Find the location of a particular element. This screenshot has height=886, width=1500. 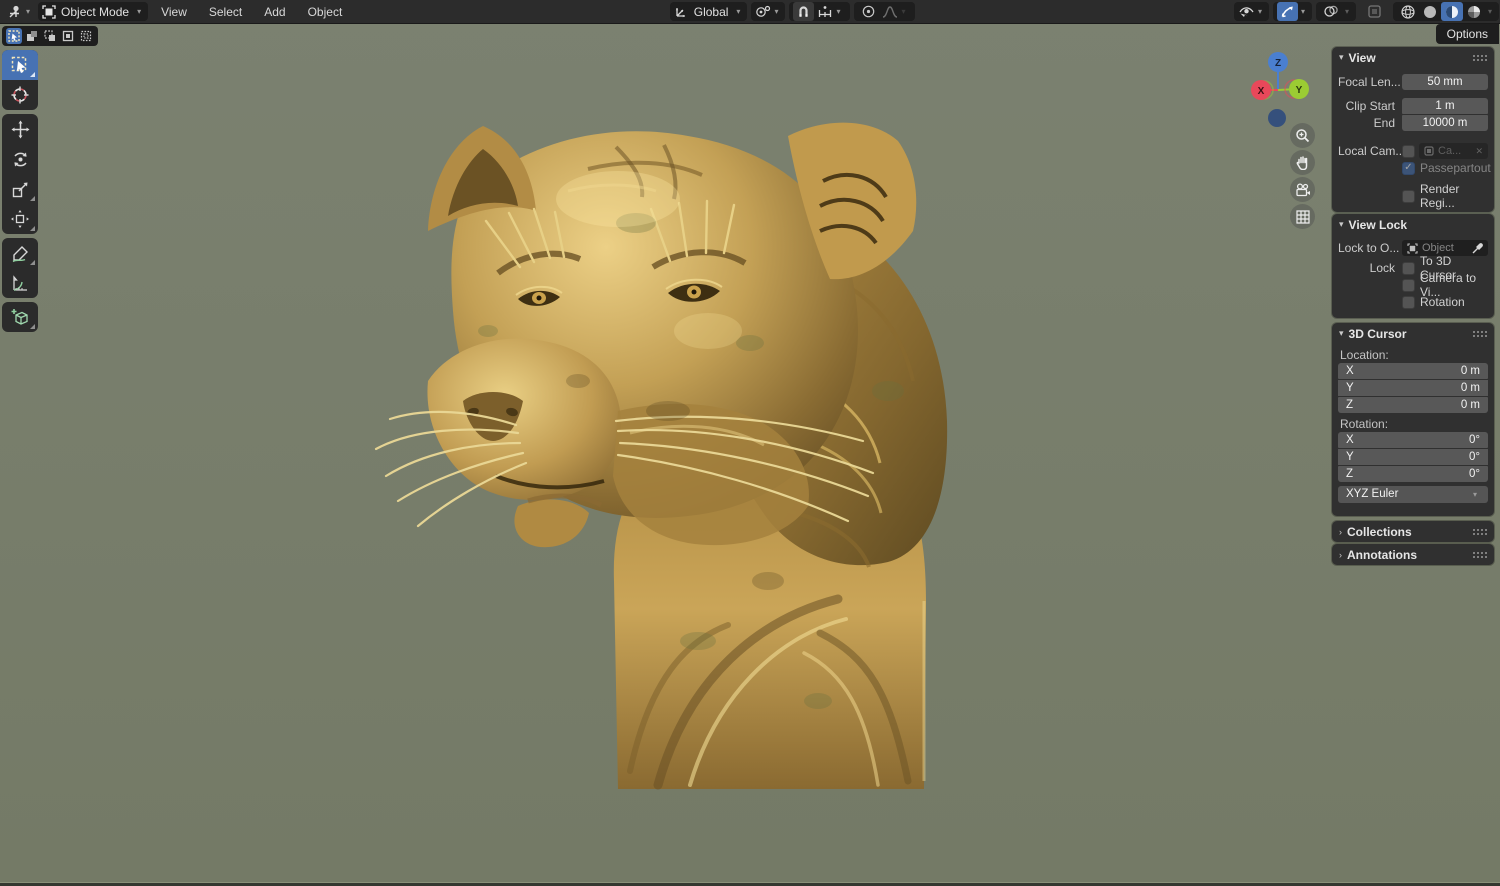

tool-select-box is located at coordinates (20, 65).